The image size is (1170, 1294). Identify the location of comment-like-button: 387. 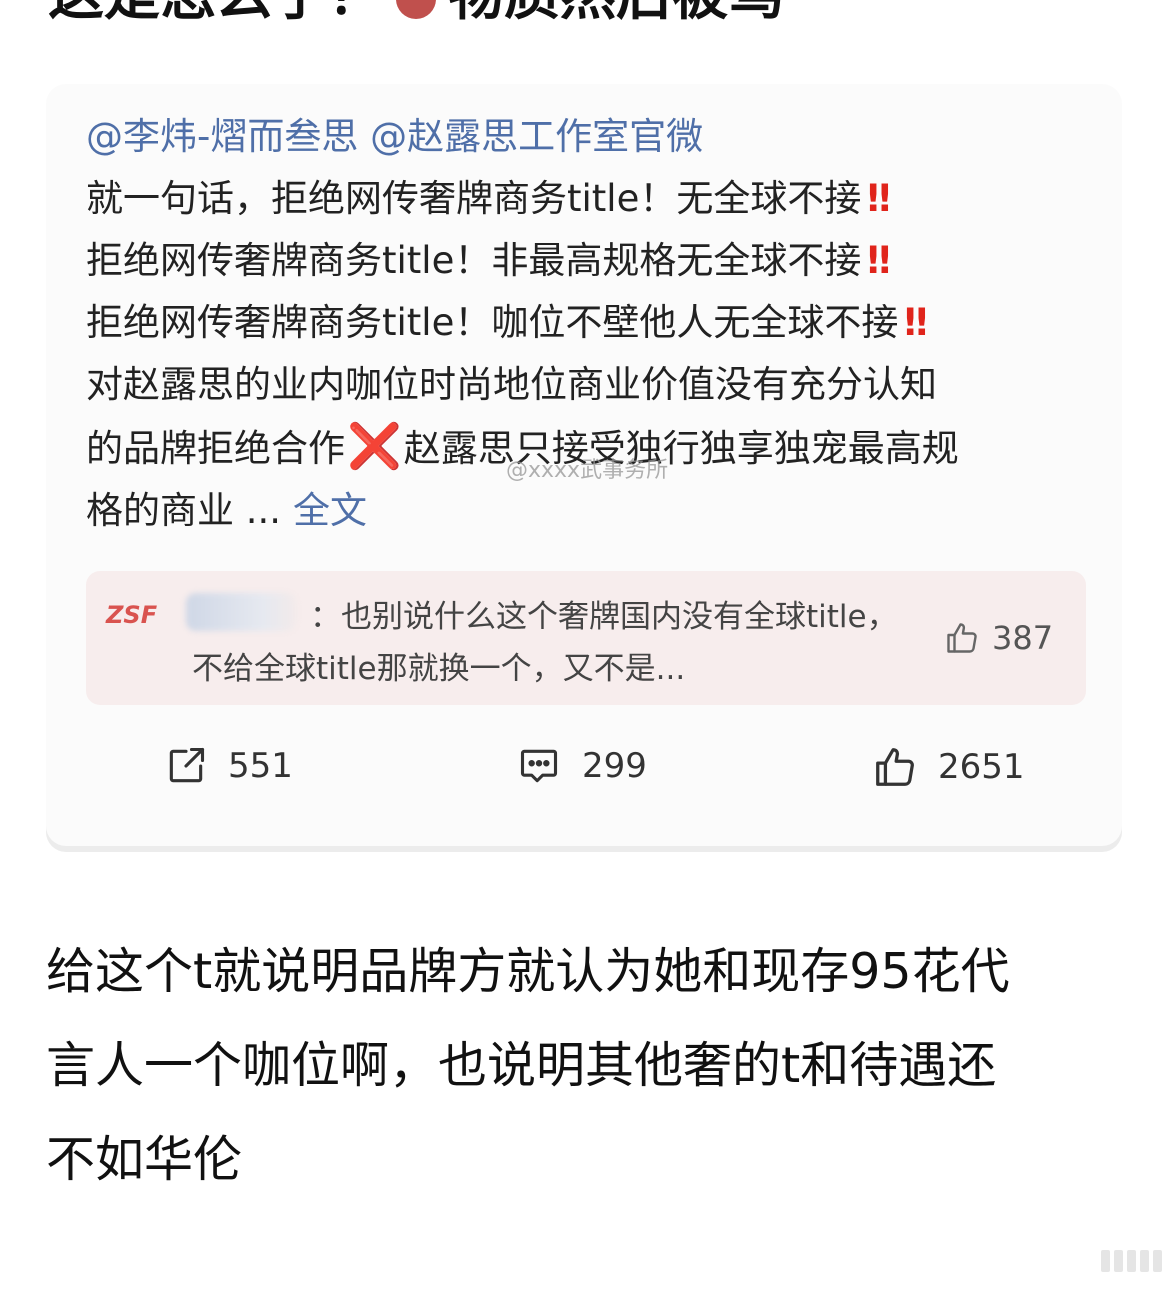
(998, 638).